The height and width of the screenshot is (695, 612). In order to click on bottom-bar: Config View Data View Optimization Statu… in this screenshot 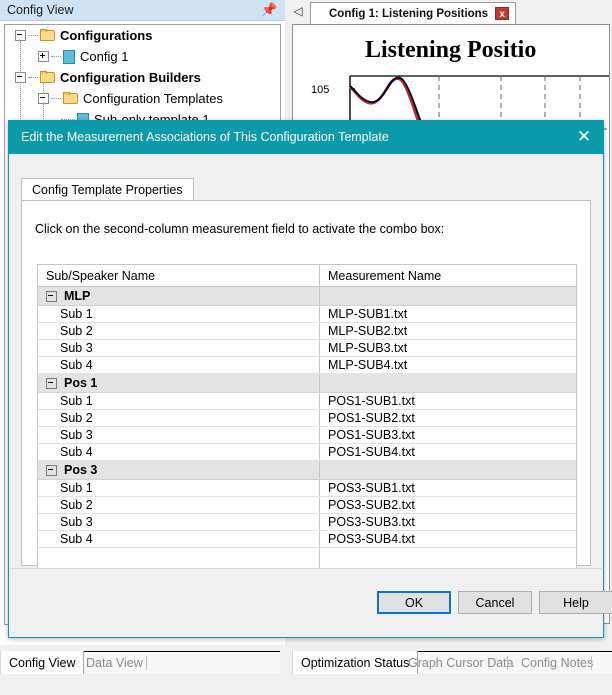, I will do `click(306, 670)`.